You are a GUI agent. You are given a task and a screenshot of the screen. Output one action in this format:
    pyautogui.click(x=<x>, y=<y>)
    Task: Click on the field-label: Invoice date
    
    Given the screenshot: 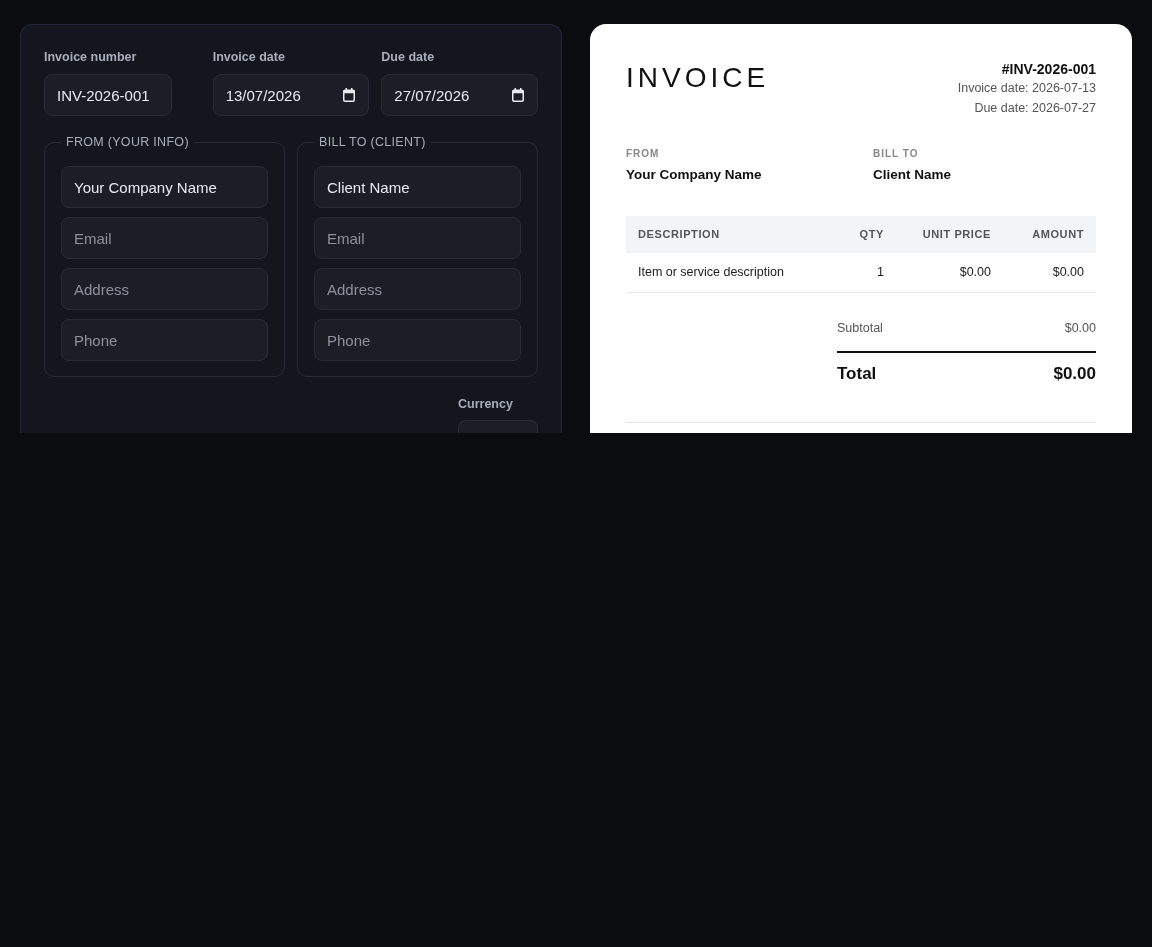 What is the action you would take?
    pyautogui.click(x=249, y=57)
    